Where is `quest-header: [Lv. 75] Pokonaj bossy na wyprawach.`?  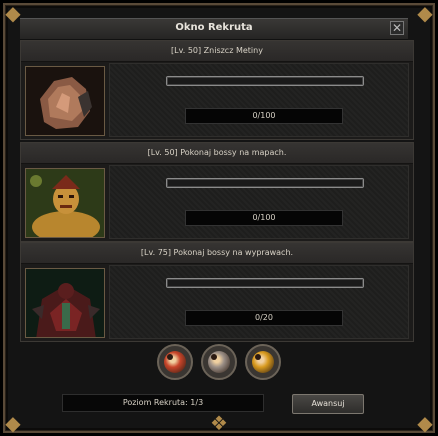 quest-header: [Lv. 75] Pokonaj bossy na wyprawach. is located at coordinates (217, 253).